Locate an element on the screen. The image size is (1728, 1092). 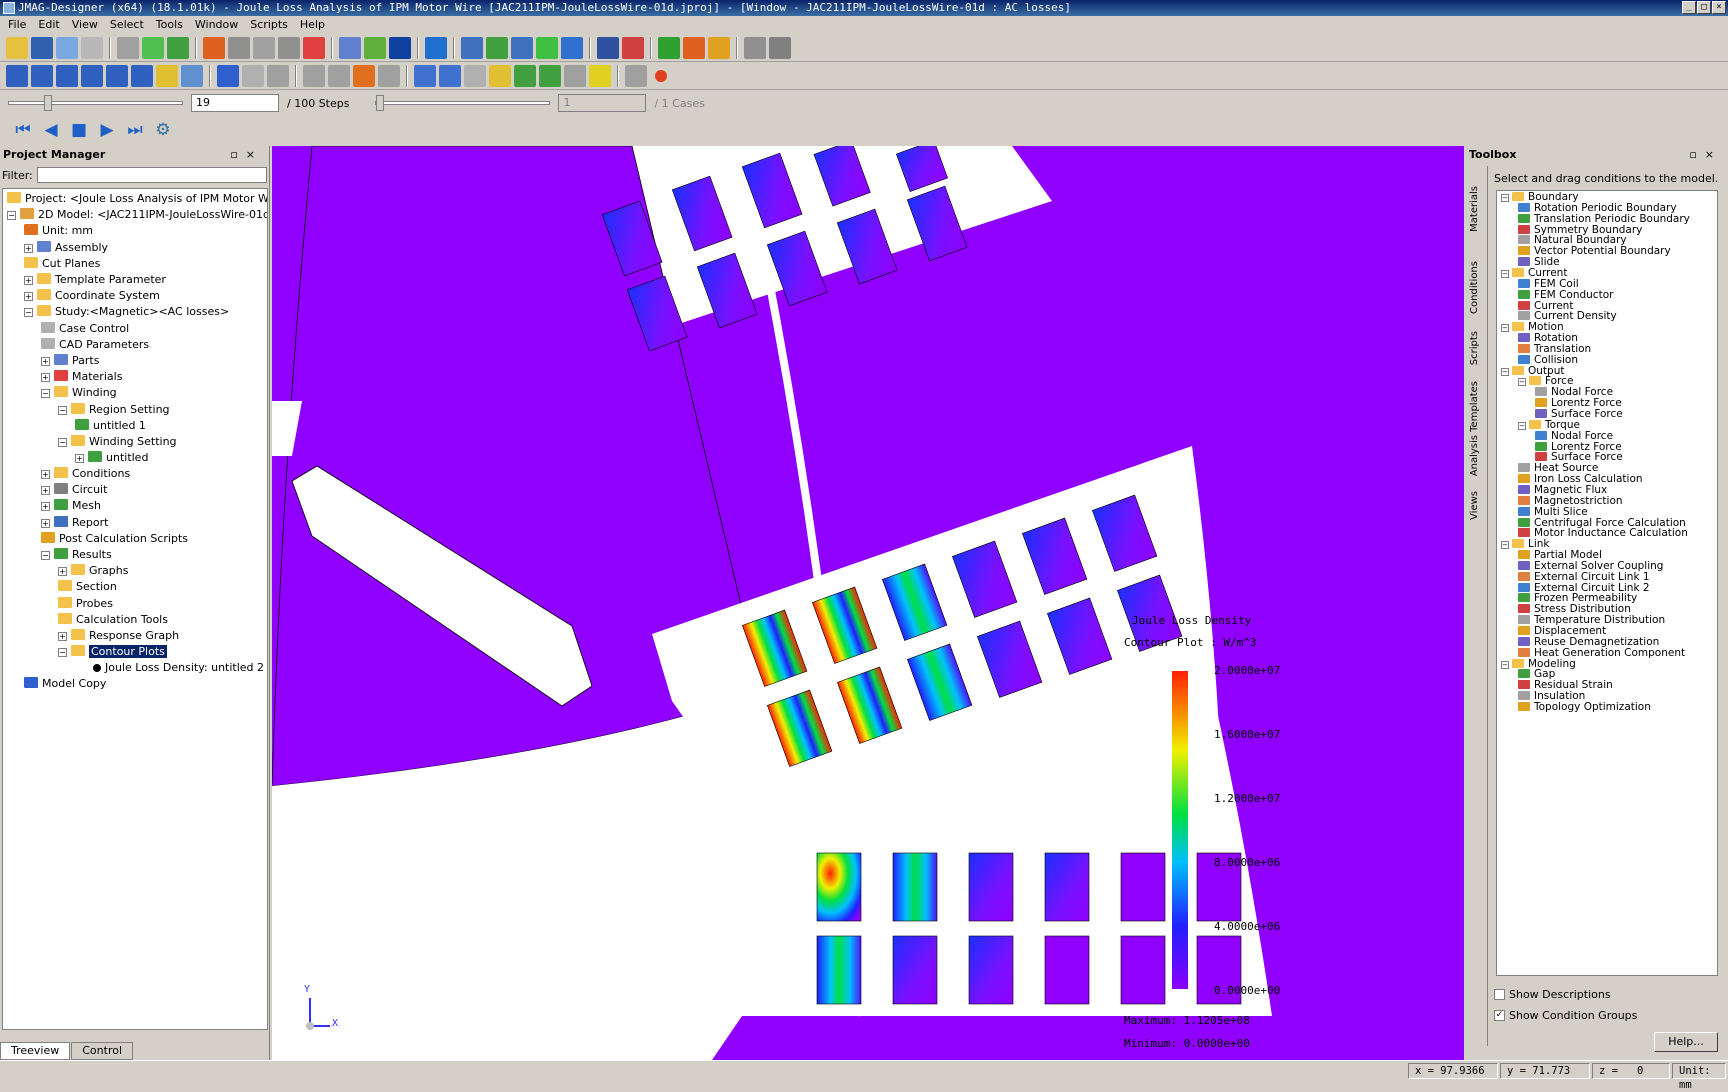
tree-node: − Study:<Magnetic><AC losses> is located at coordinates (126, 312).